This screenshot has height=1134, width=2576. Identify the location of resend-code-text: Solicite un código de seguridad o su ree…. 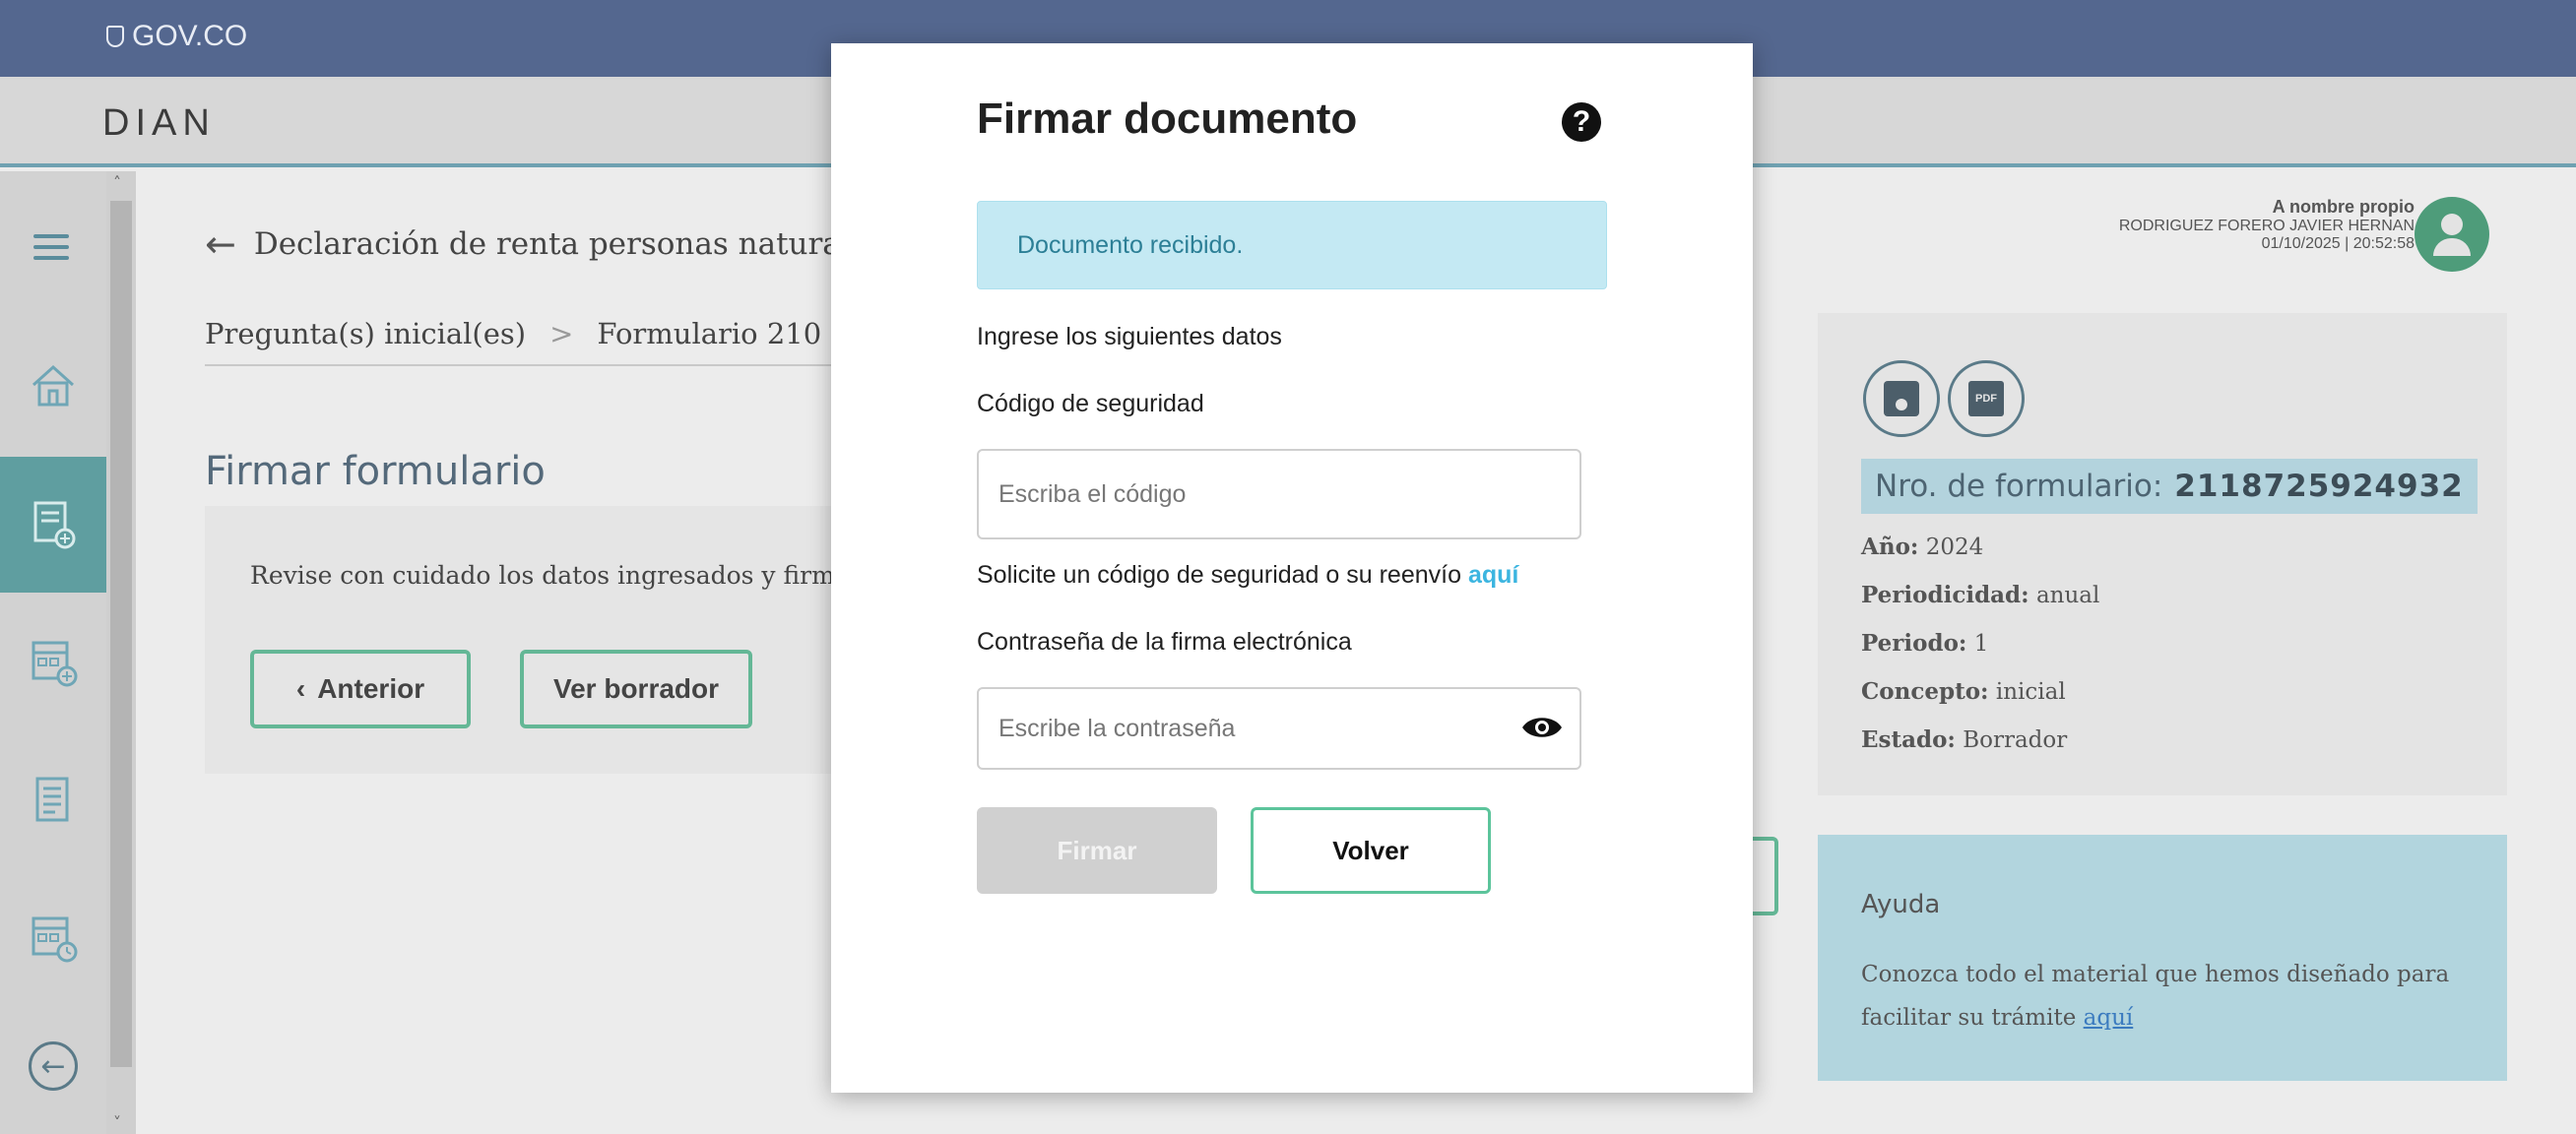
(1248, 575).